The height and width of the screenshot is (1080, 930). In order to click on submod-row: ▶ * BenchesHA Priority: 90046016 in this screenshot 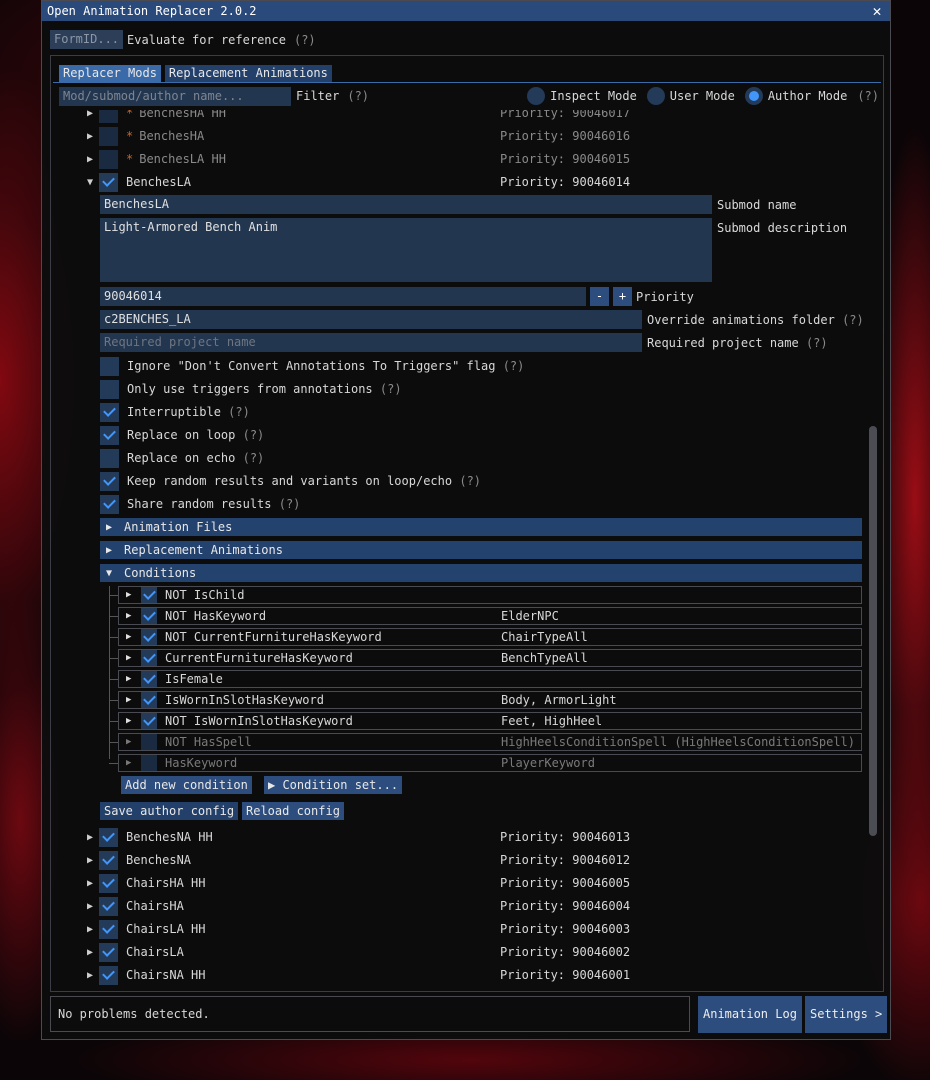, I will do `click(358, 136)`.